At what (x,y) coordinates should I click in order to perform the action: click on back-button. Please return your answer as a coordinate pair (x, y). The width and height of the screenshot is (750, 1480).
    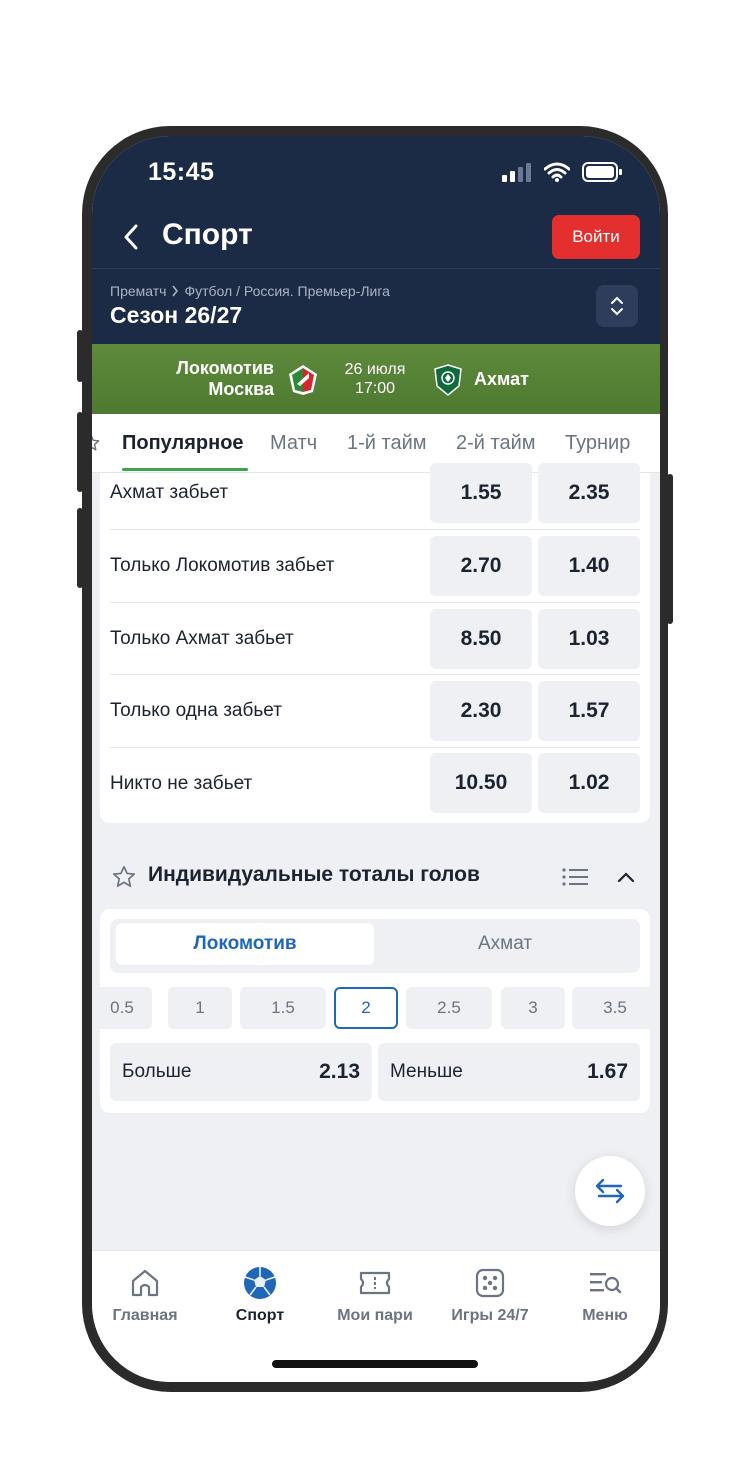
    Looking at the image, I should click on (131, 237).